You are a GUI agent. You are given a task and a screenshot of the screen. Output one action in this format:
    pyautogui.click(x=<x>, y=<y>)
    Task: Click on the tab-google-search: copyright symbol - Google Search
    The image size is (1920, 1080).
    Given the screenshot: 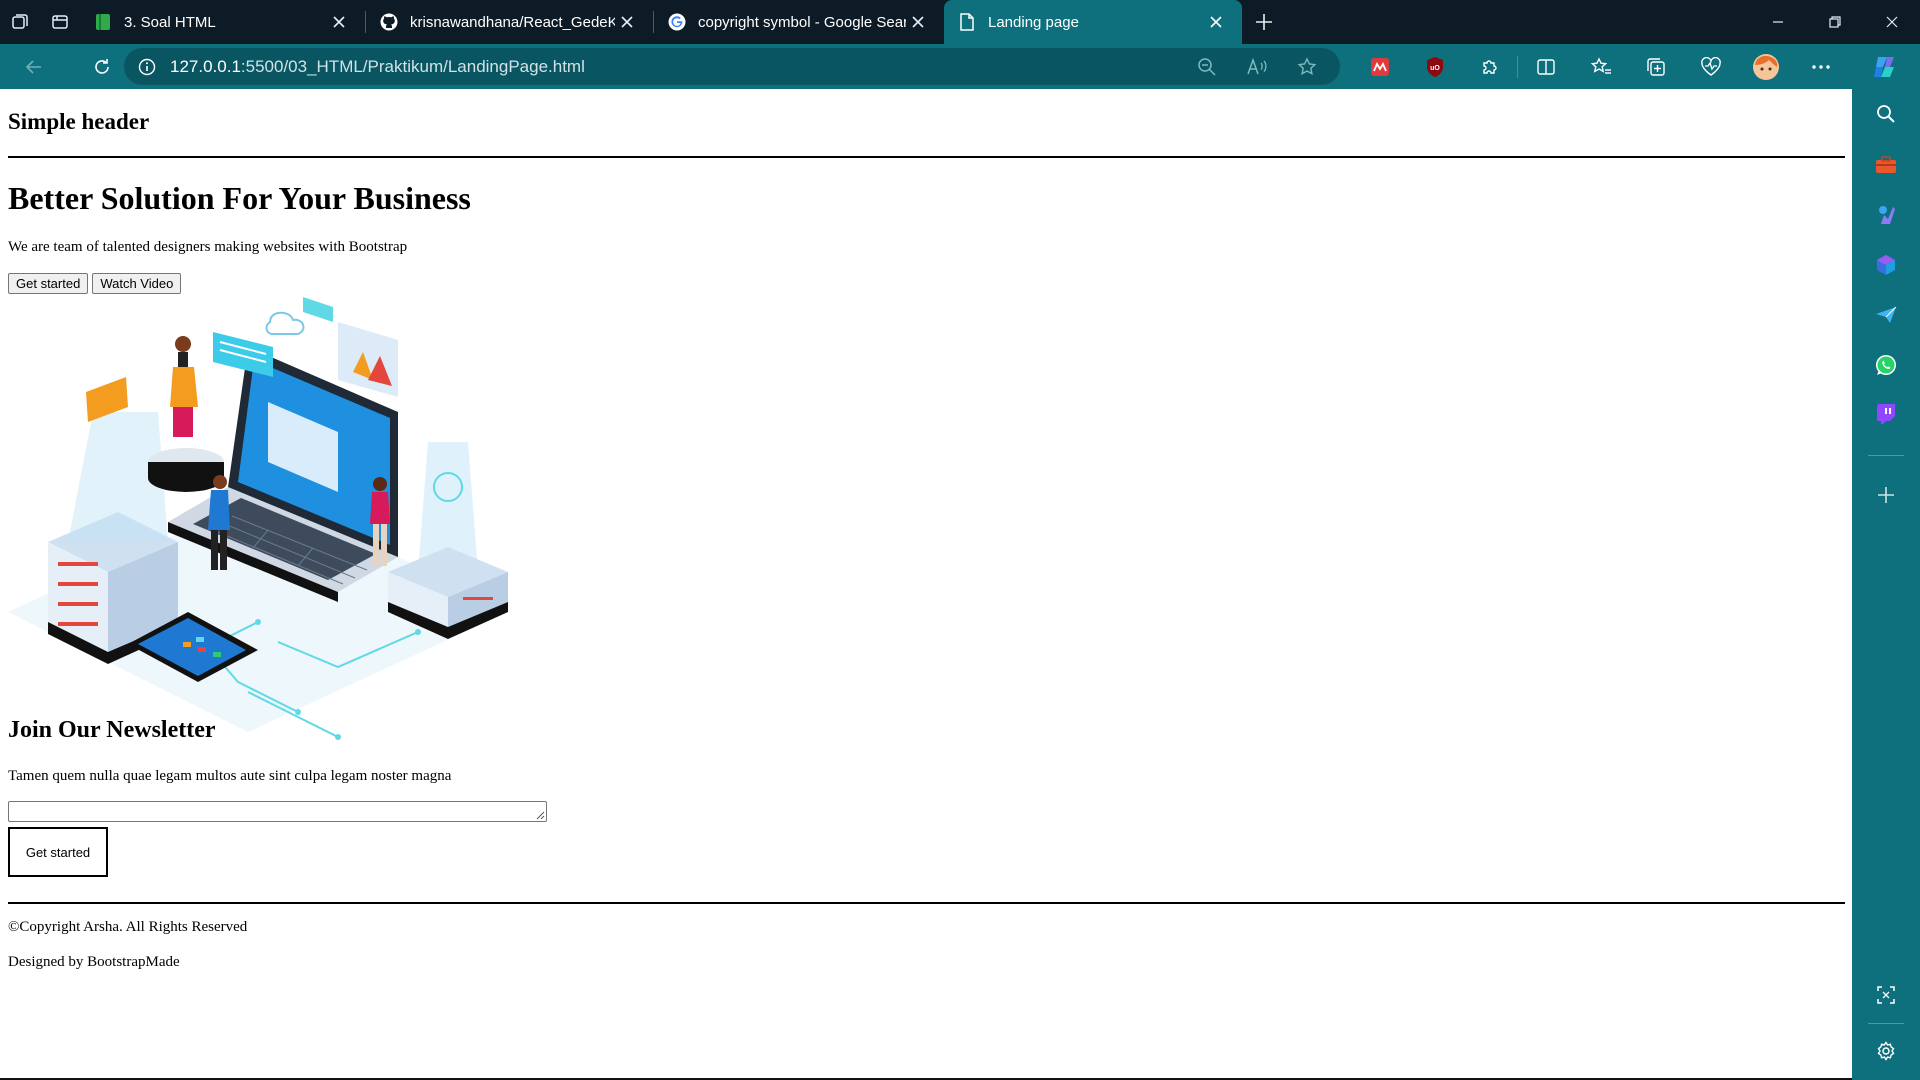 What is the action you would take?
    pyautogui.click(x=799, y=22)
    